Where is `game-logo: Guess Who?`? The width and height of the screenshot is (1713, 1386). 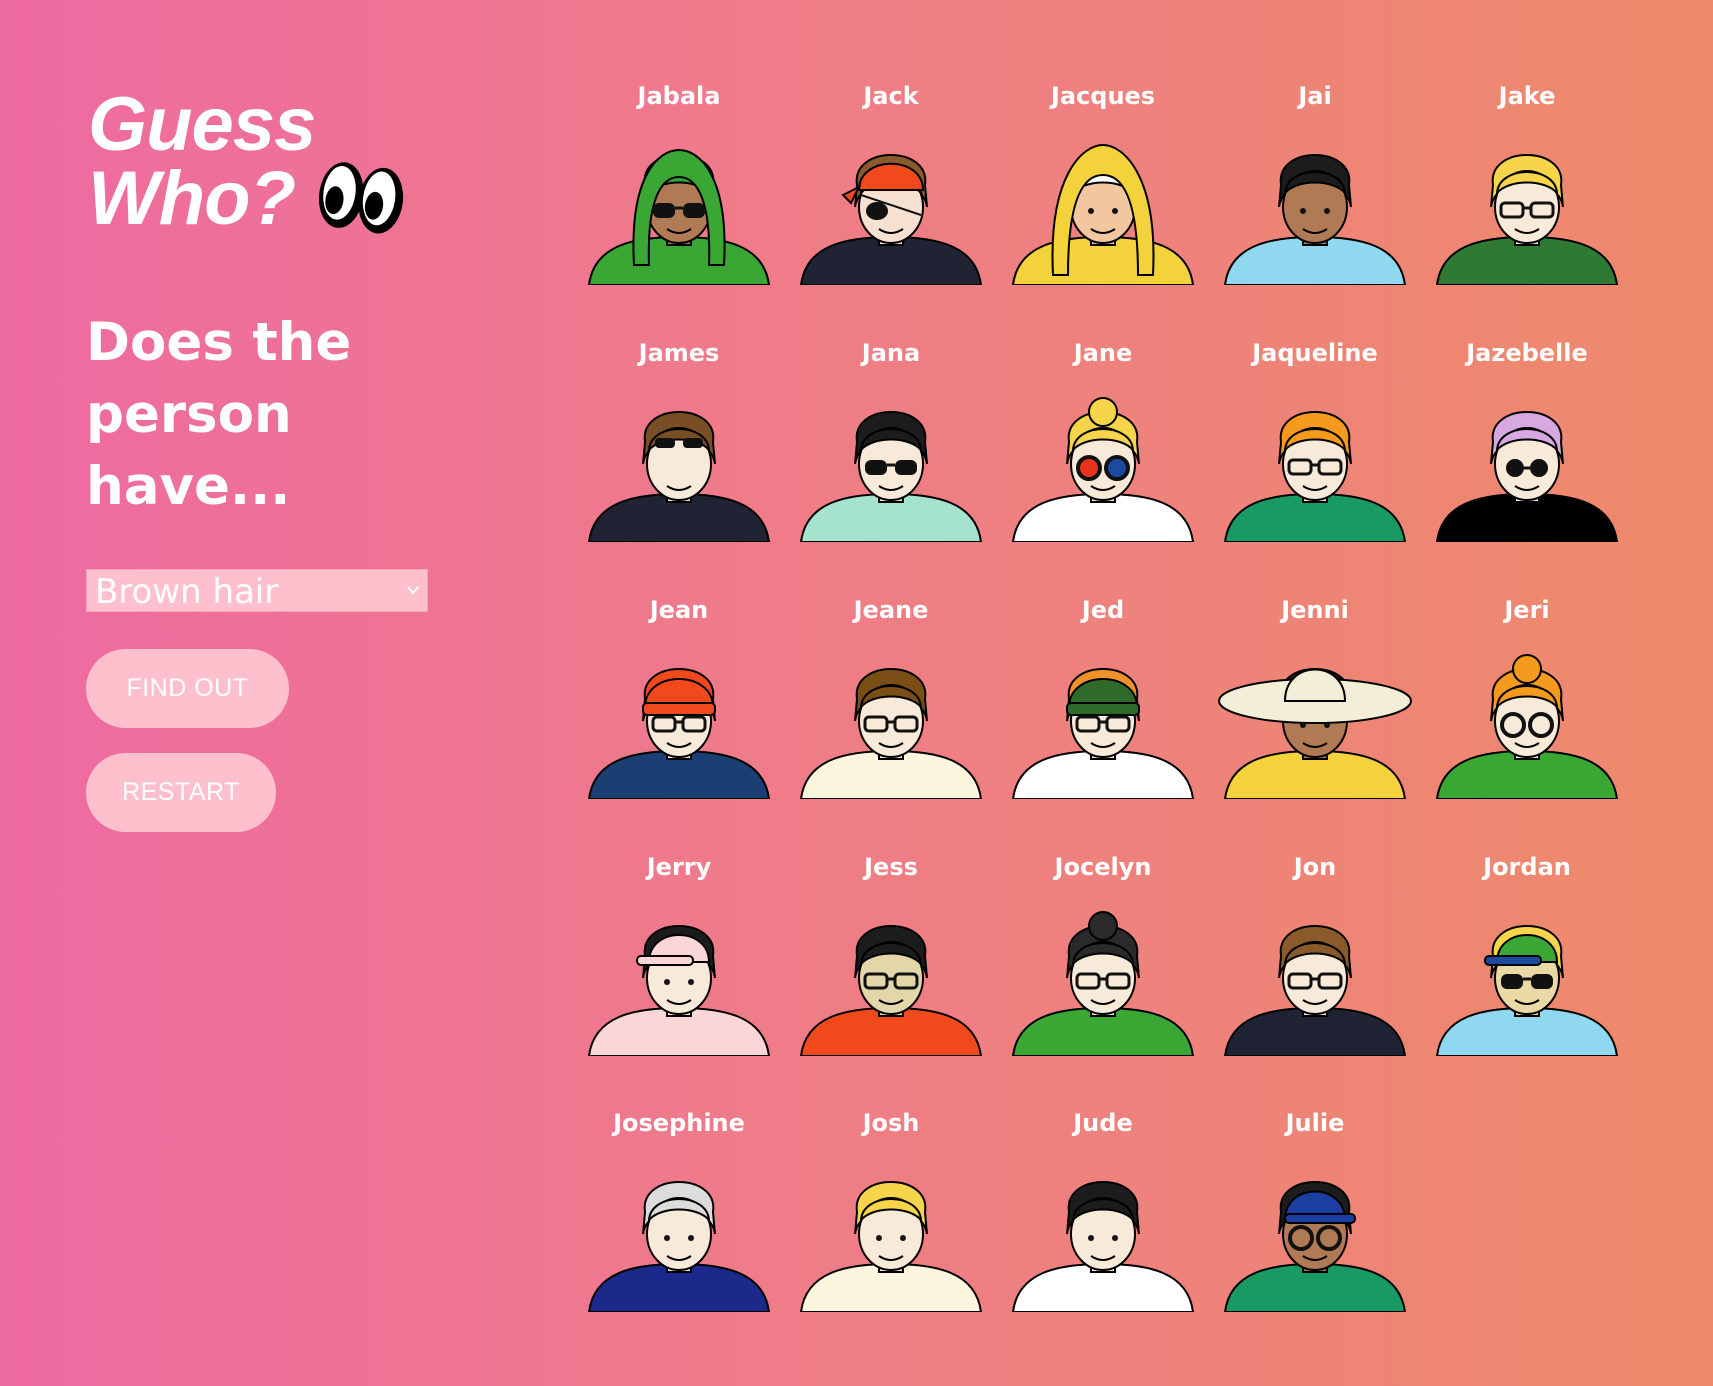 game-logo: Guess Who? is located at coordinates (248, 162).